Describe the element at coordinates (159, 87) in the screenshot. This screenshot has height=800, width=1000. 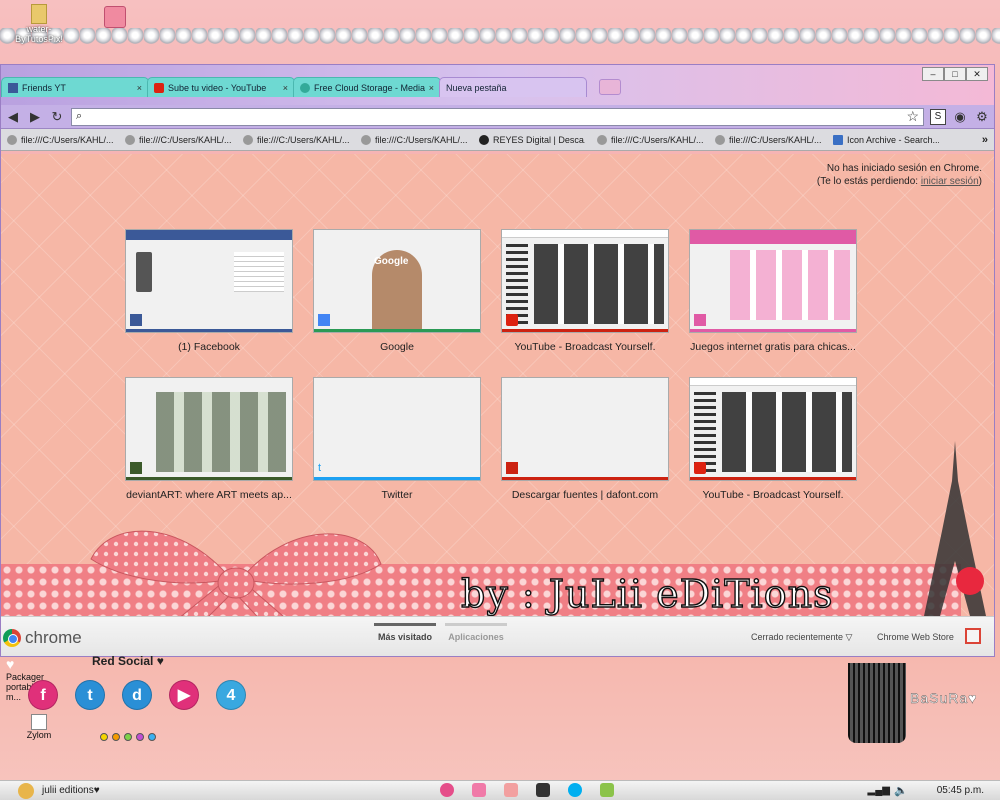
I see `youtube-icon` at that location.